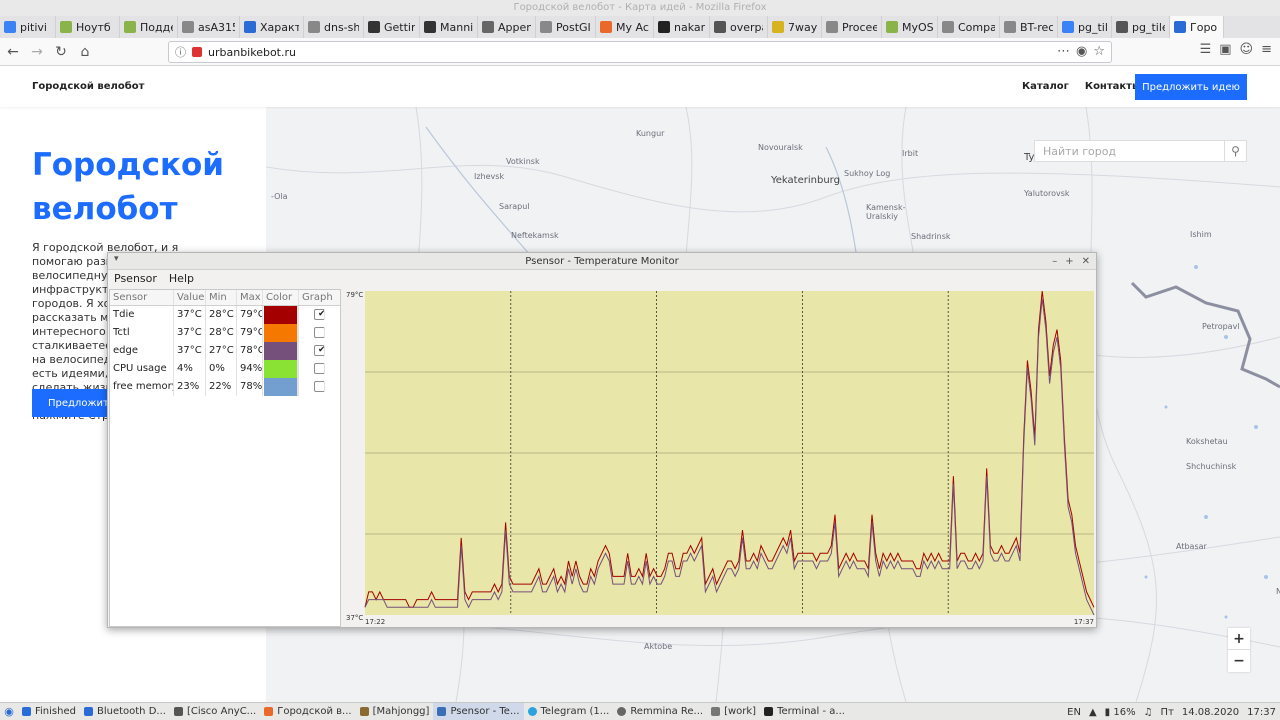  What do you see at coordinates (221, 297) in the screenshot?
I see `col-min: Min` at bounding box center [221, 297].